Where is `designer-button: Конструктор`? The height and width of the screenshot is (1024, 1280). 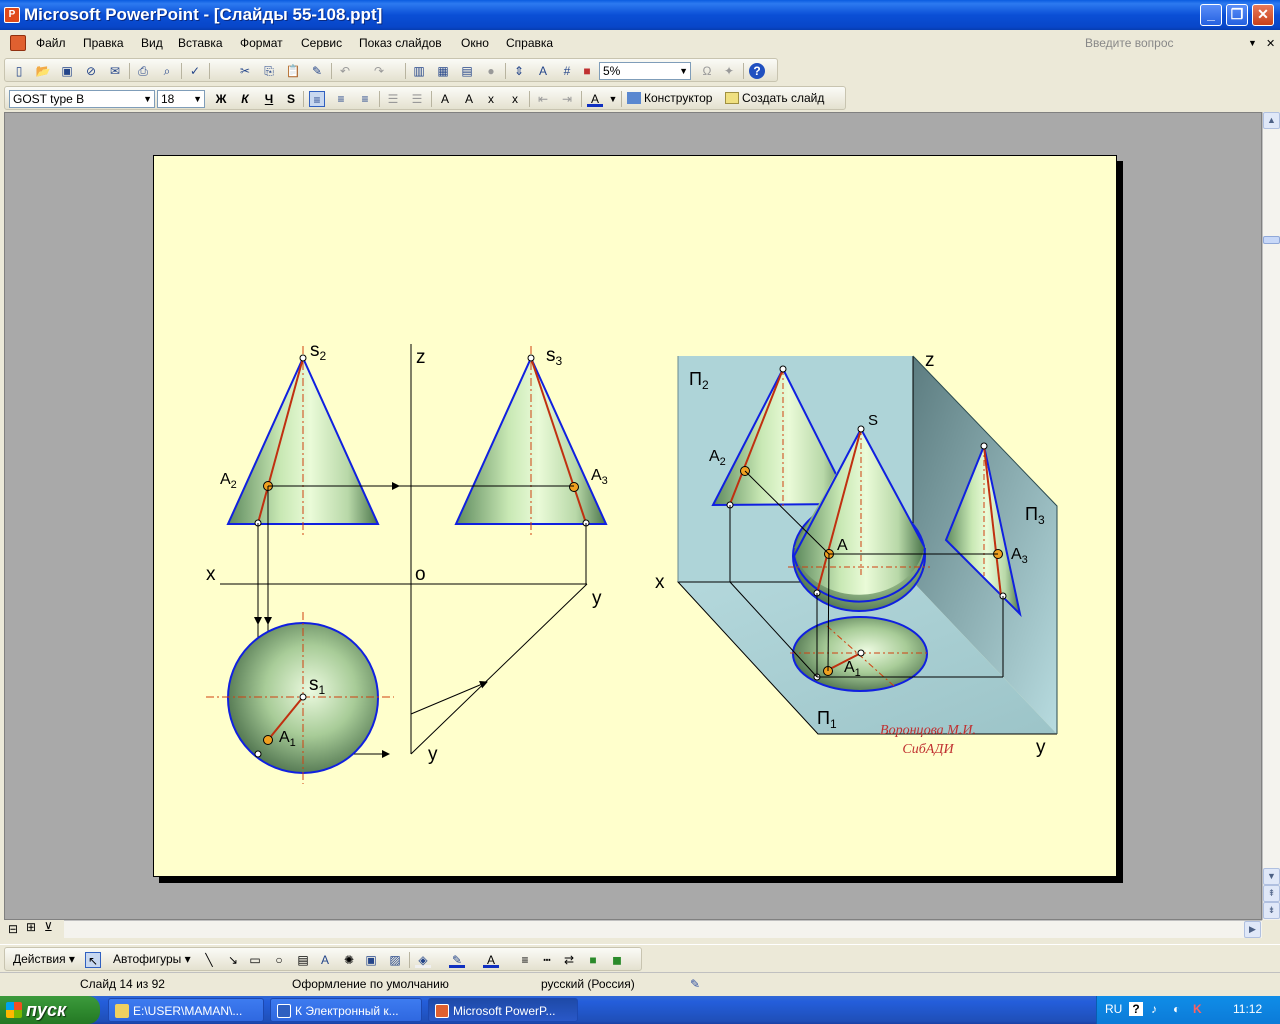 designer-button: Конструктор is located at coordinates (669, 98).